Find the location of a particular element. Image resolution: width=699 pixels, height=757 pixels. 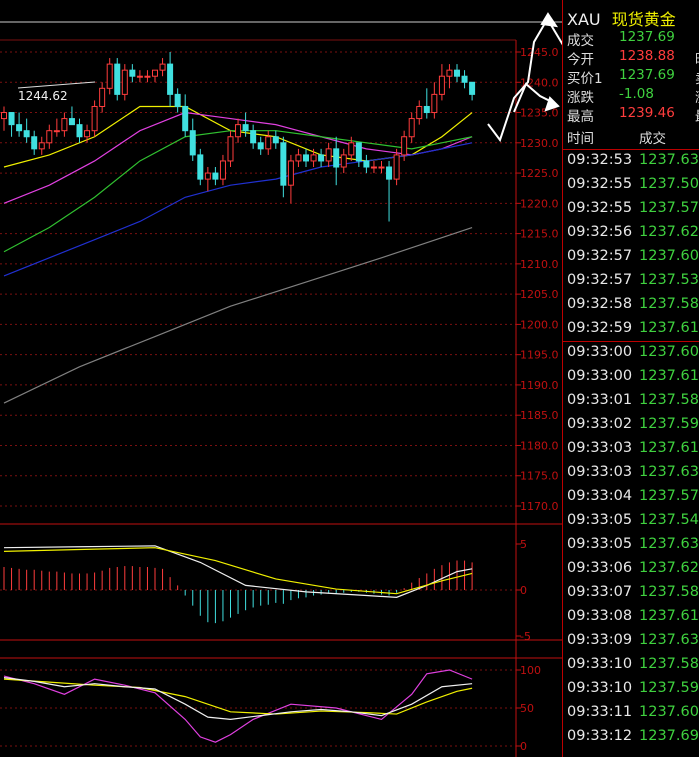

tick-price: 1237.61 is located at coordinates (669, 448).